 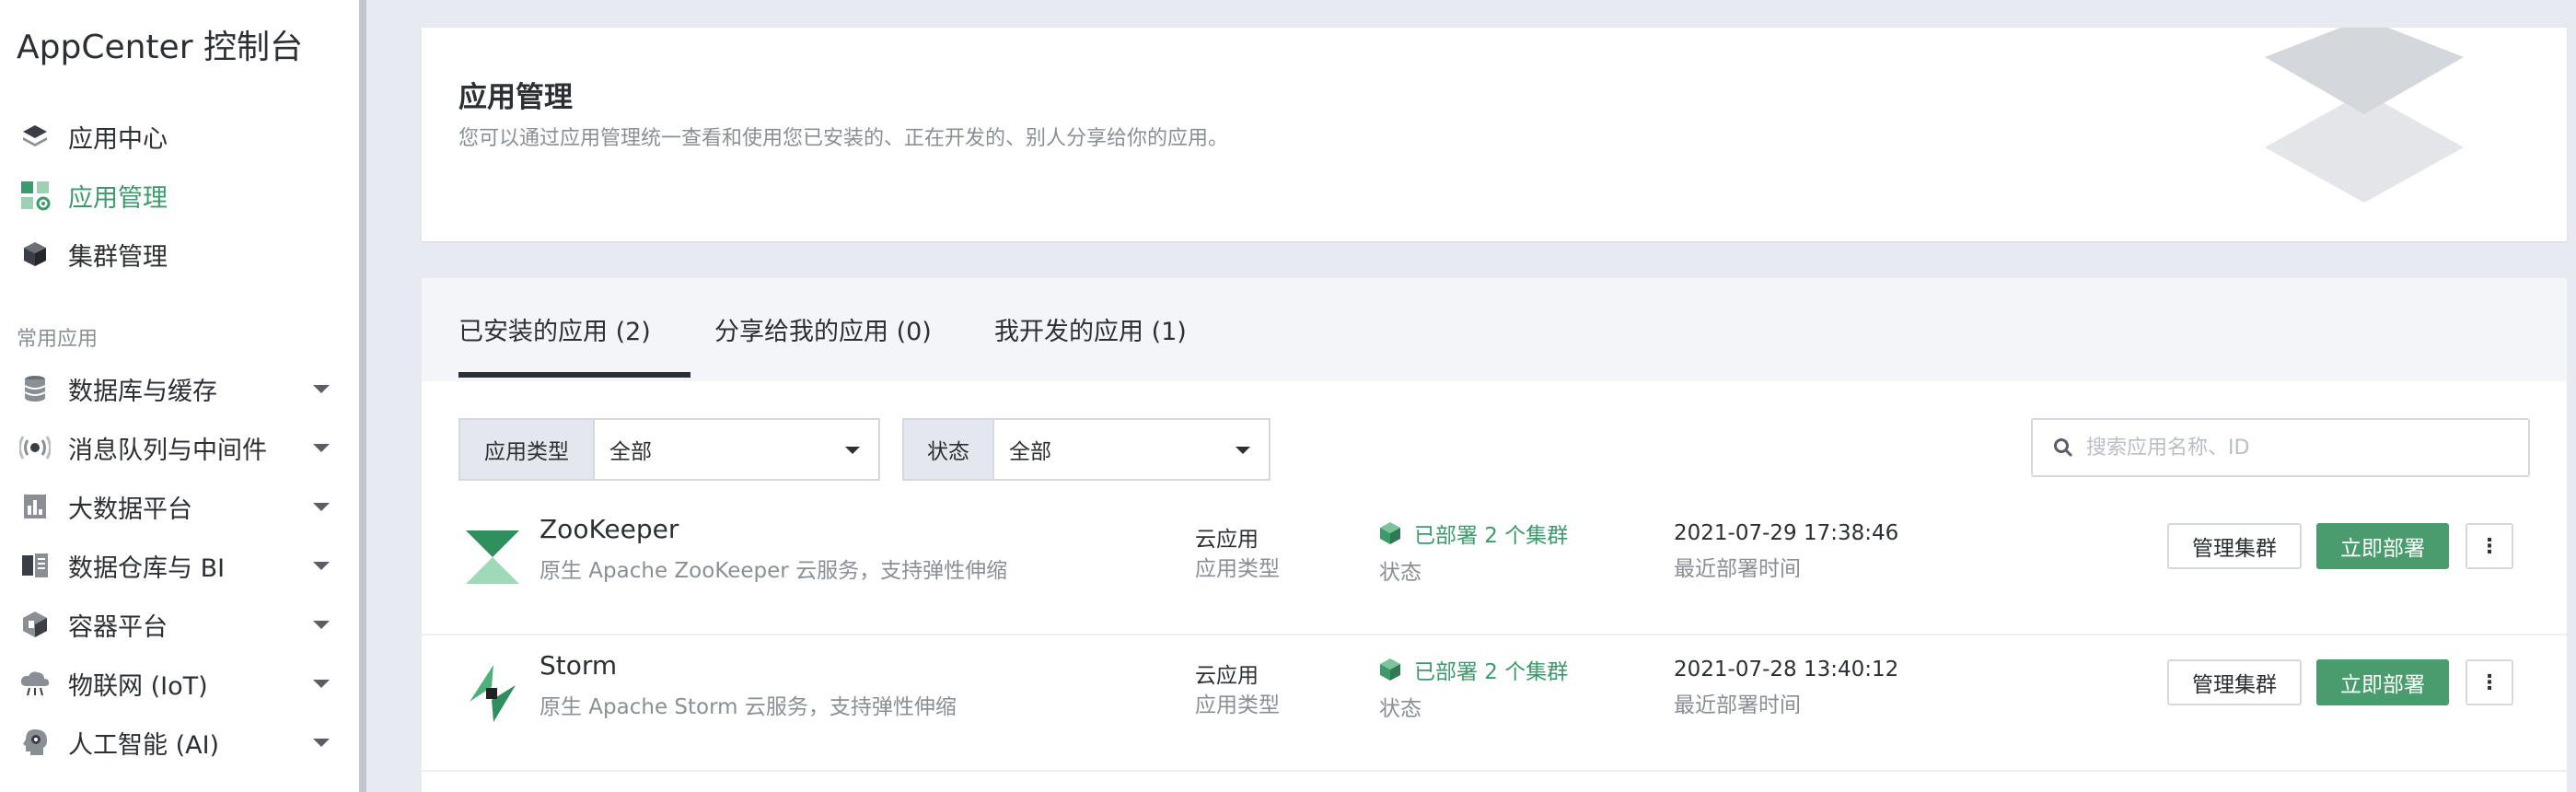 I want to click on category-label: 大数据平台, so click(x=130, y=510).